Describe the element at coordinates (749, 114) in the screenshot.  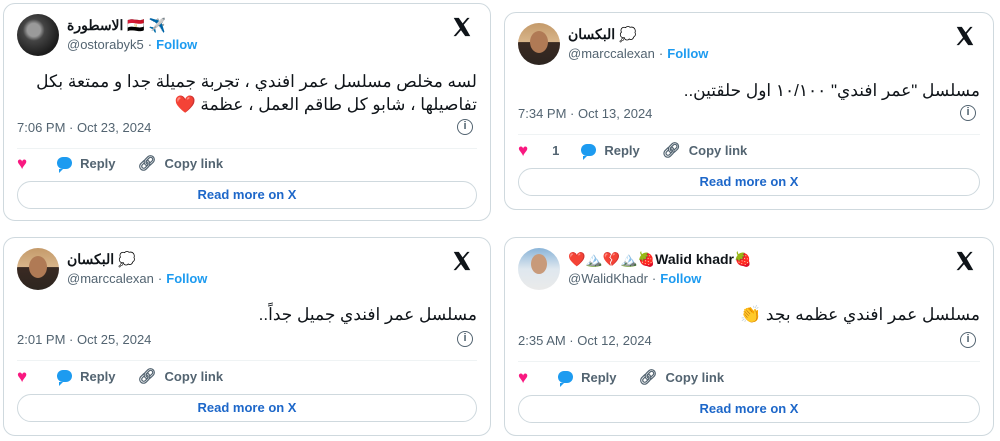
I see `tweet-meta: 7:34 PM · Oct 13, 2024 i` at that location.